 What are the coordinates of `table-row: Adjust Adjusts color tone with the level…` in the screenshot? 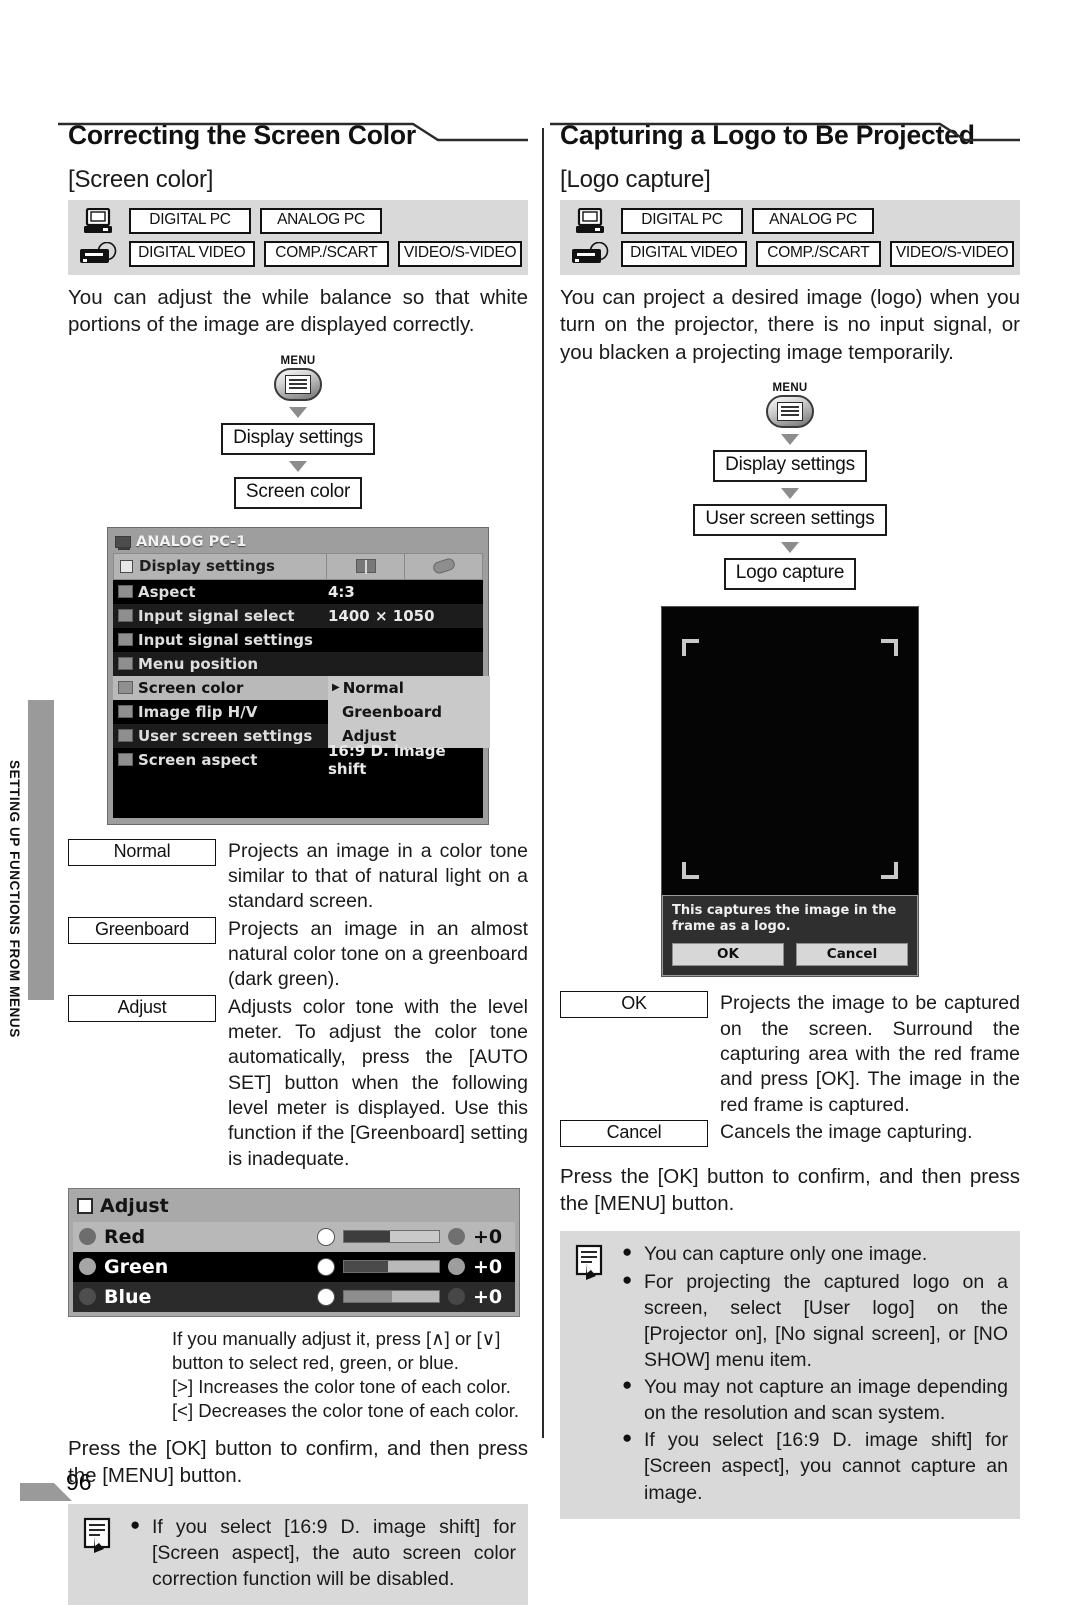 It's located at (298, 1083).